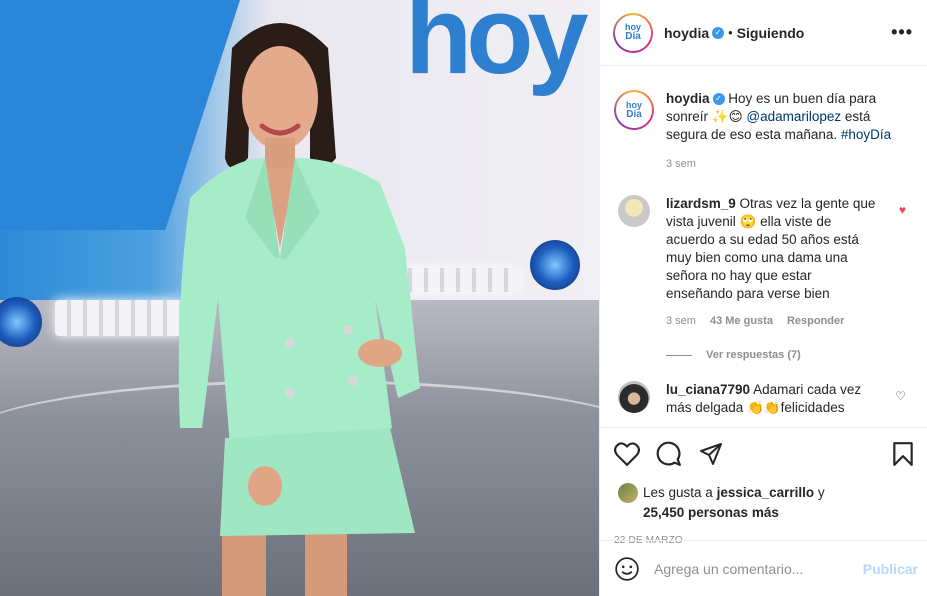 This screenshot has width=927, height=596. Describe the element at coordinates (688, 98) in the screenshot. I see `caption-username: hoydia` at that location.